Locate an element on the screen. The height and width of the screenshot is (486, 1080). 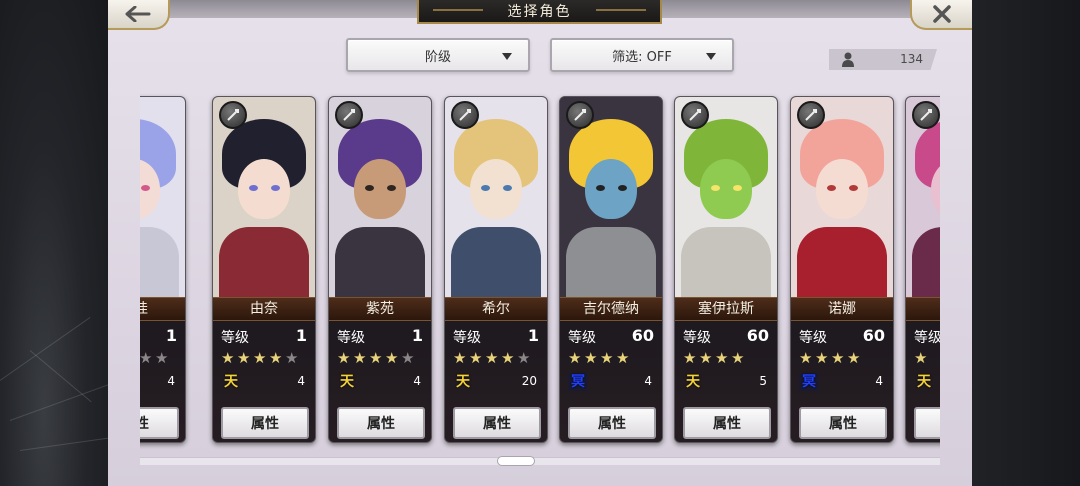
character-card: 吉尔德纳 等级 60 ★ ★ ★ ★ 冥 4 属性 is located at coordinates (611, 269).